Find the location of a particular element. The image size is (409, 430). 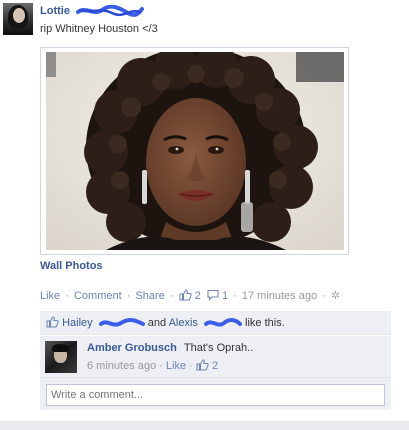

author-avatar is located at coordinates (18, 19).